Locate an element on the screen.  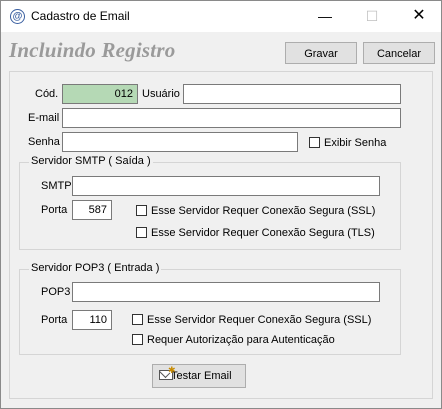
smtp-porta-label: Porta is located at coordinates (54, 210).